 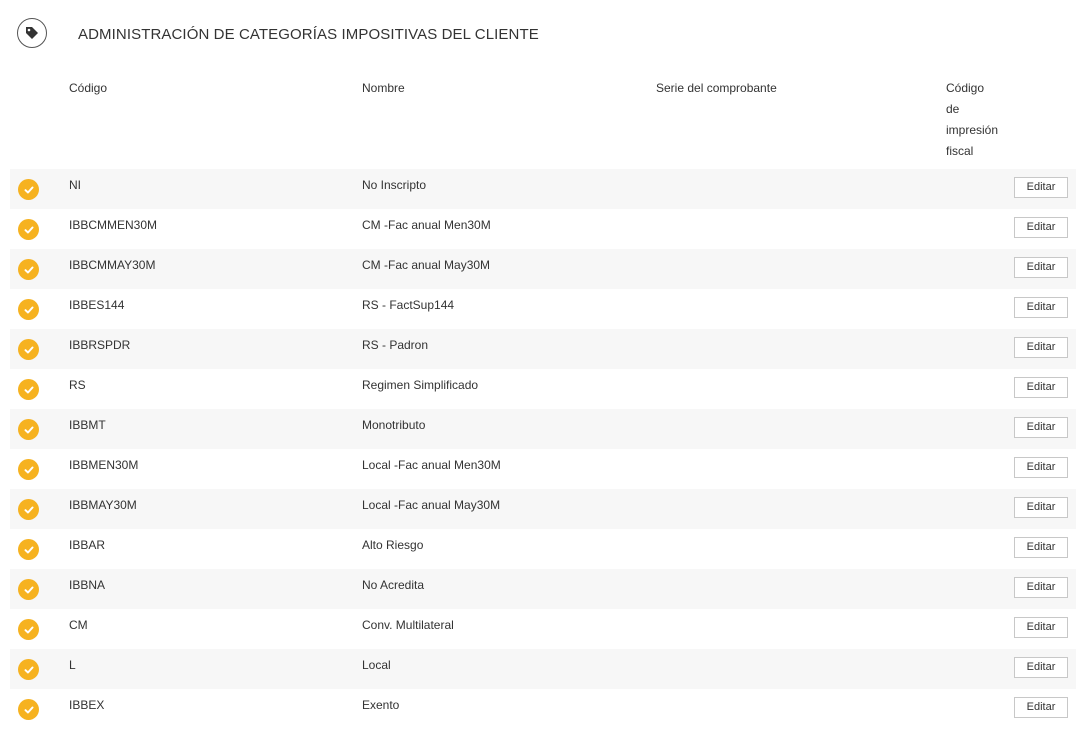 I want to click on column-header-nombre: Nombre, so click(x=383, y=88).